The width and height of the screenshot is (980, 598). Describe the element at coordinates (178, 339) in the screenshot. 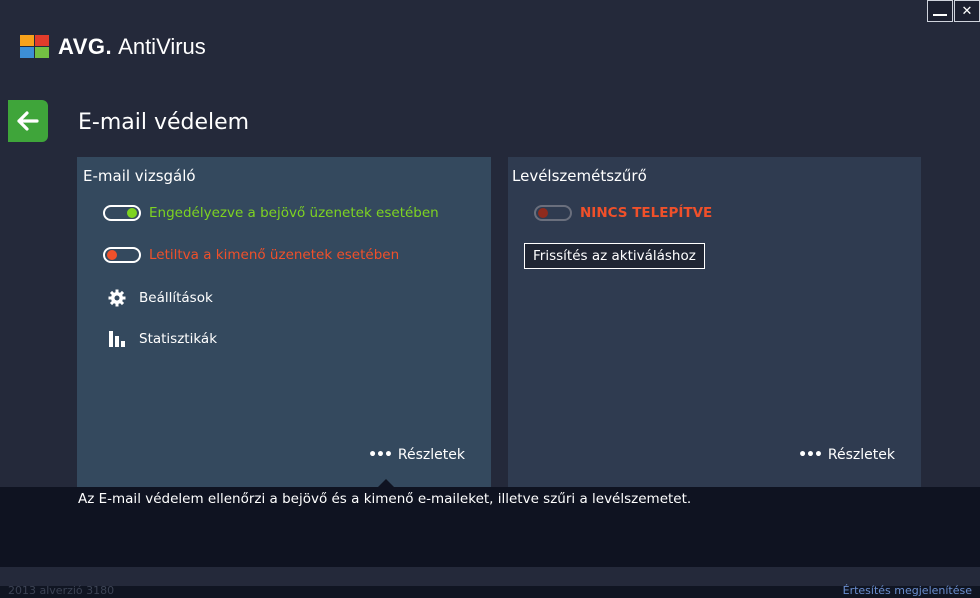

I see `statistics-label: Statisztikák` at that location.